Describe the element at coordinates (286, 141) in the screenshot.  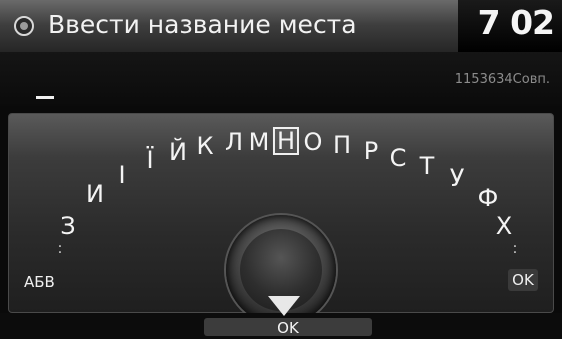
I see `key-letter-selected: Н` at that location.